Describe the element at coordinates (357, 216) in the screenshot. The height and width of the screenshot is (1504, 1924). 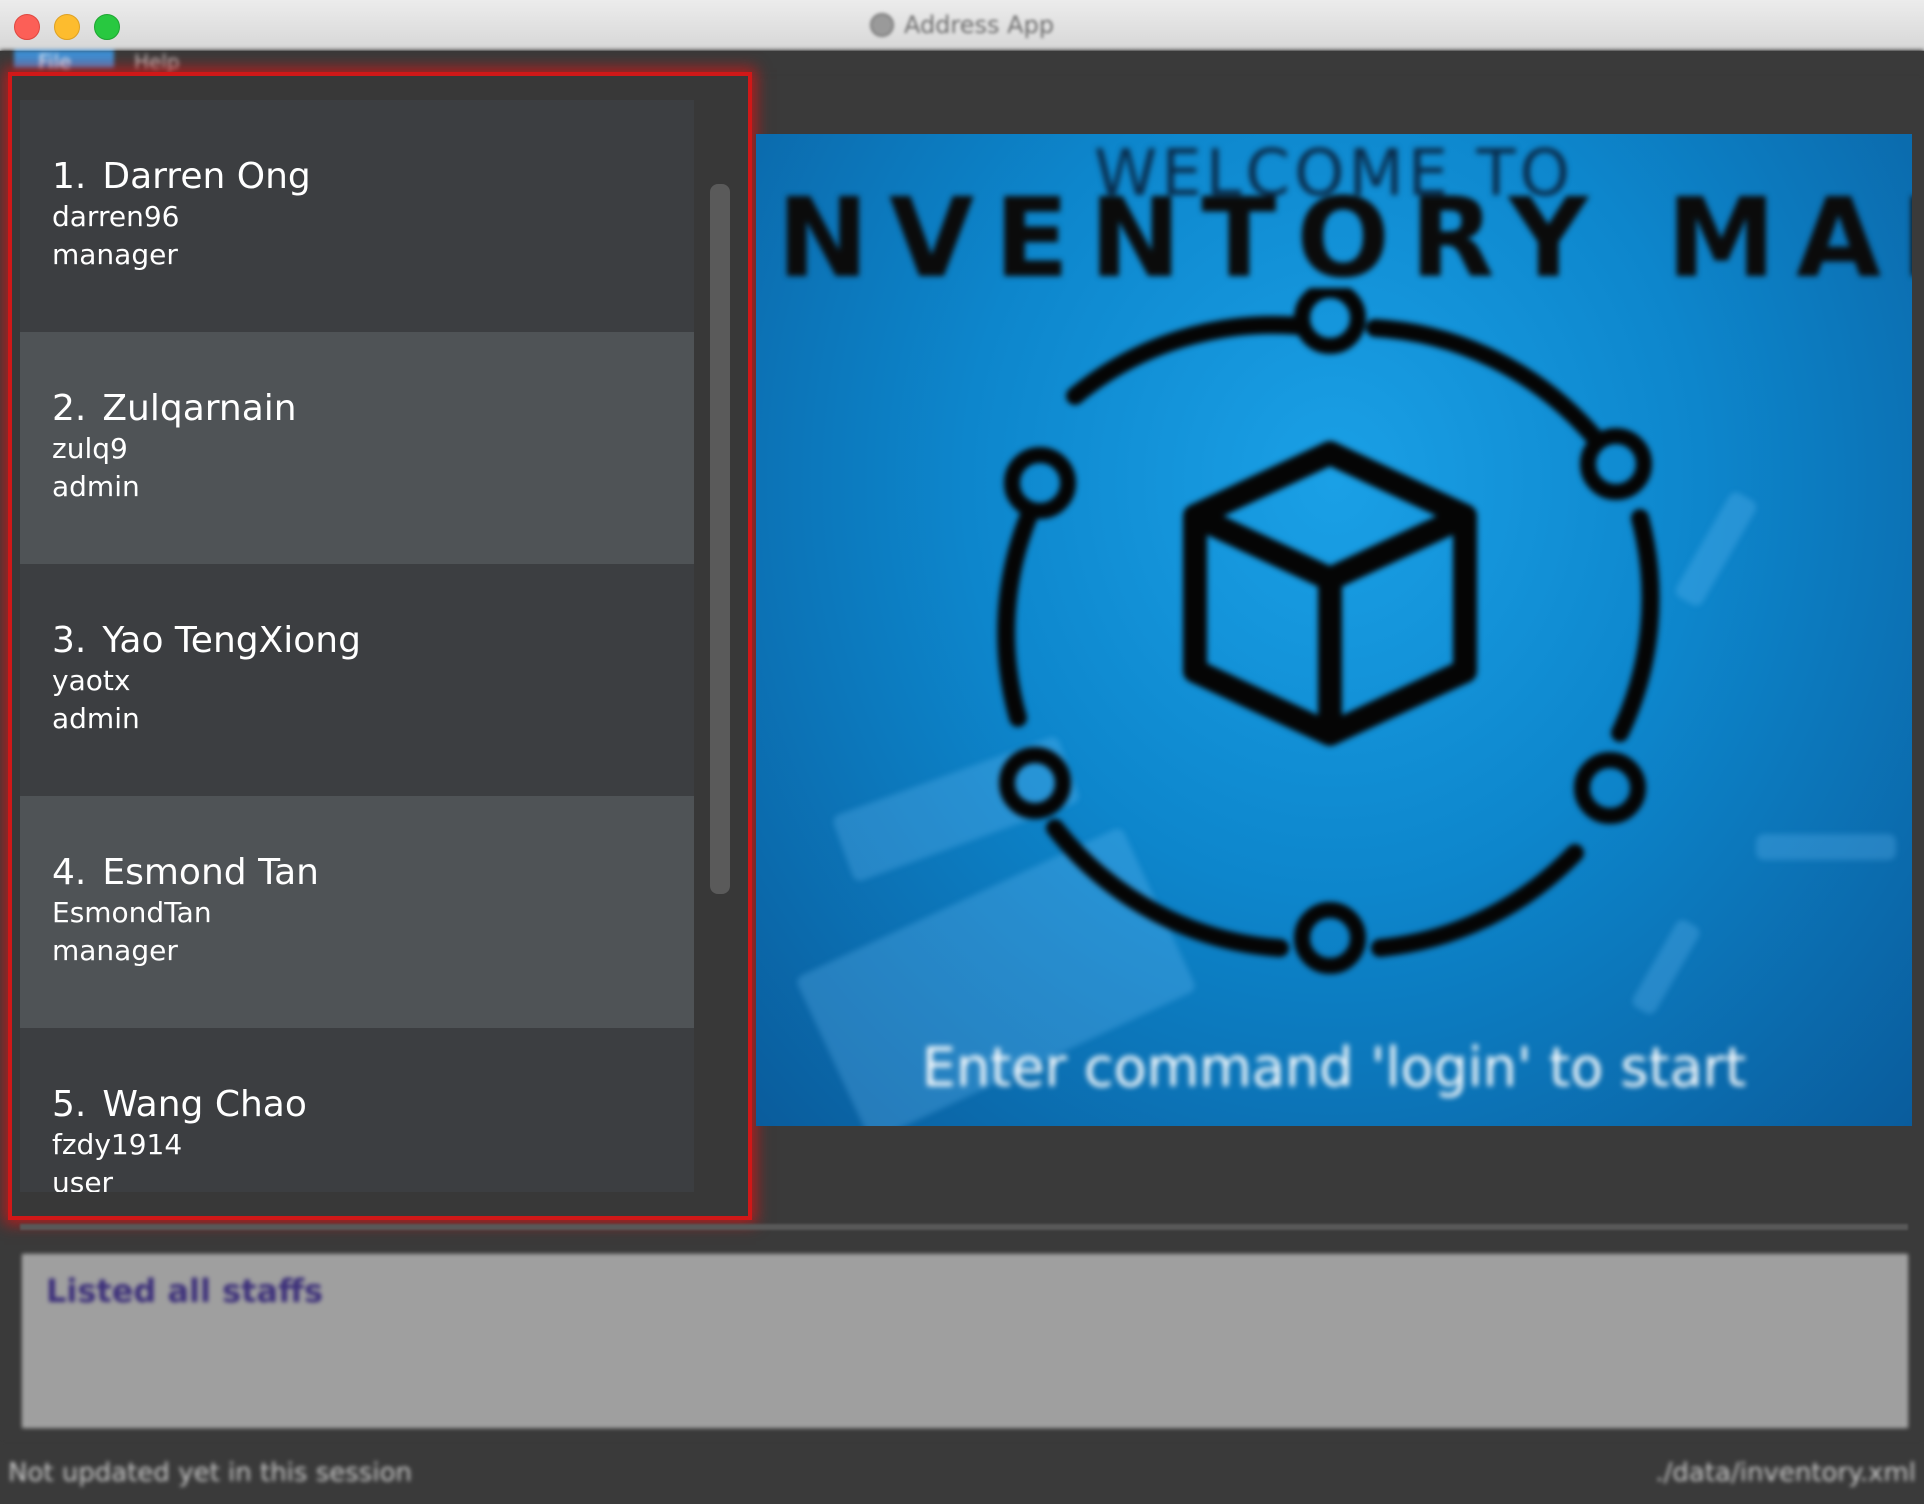
I see `staff-card: 1. Darren Ong darren96 manager` at that location.